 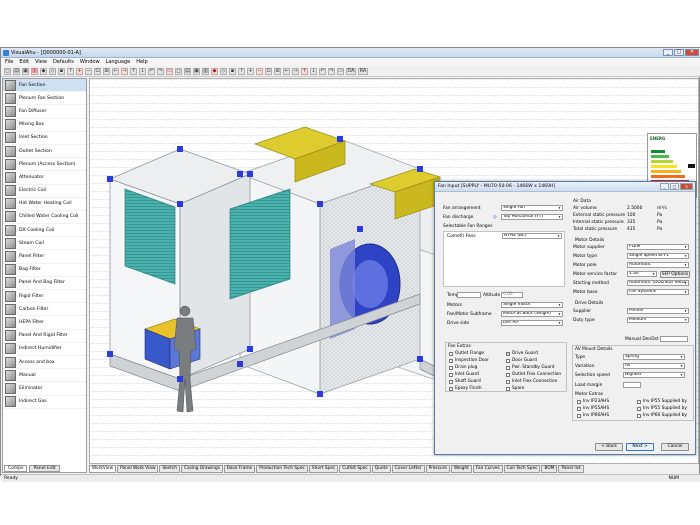 I want to click on component-item: Indirect Gas, so click(x=44, y=402).